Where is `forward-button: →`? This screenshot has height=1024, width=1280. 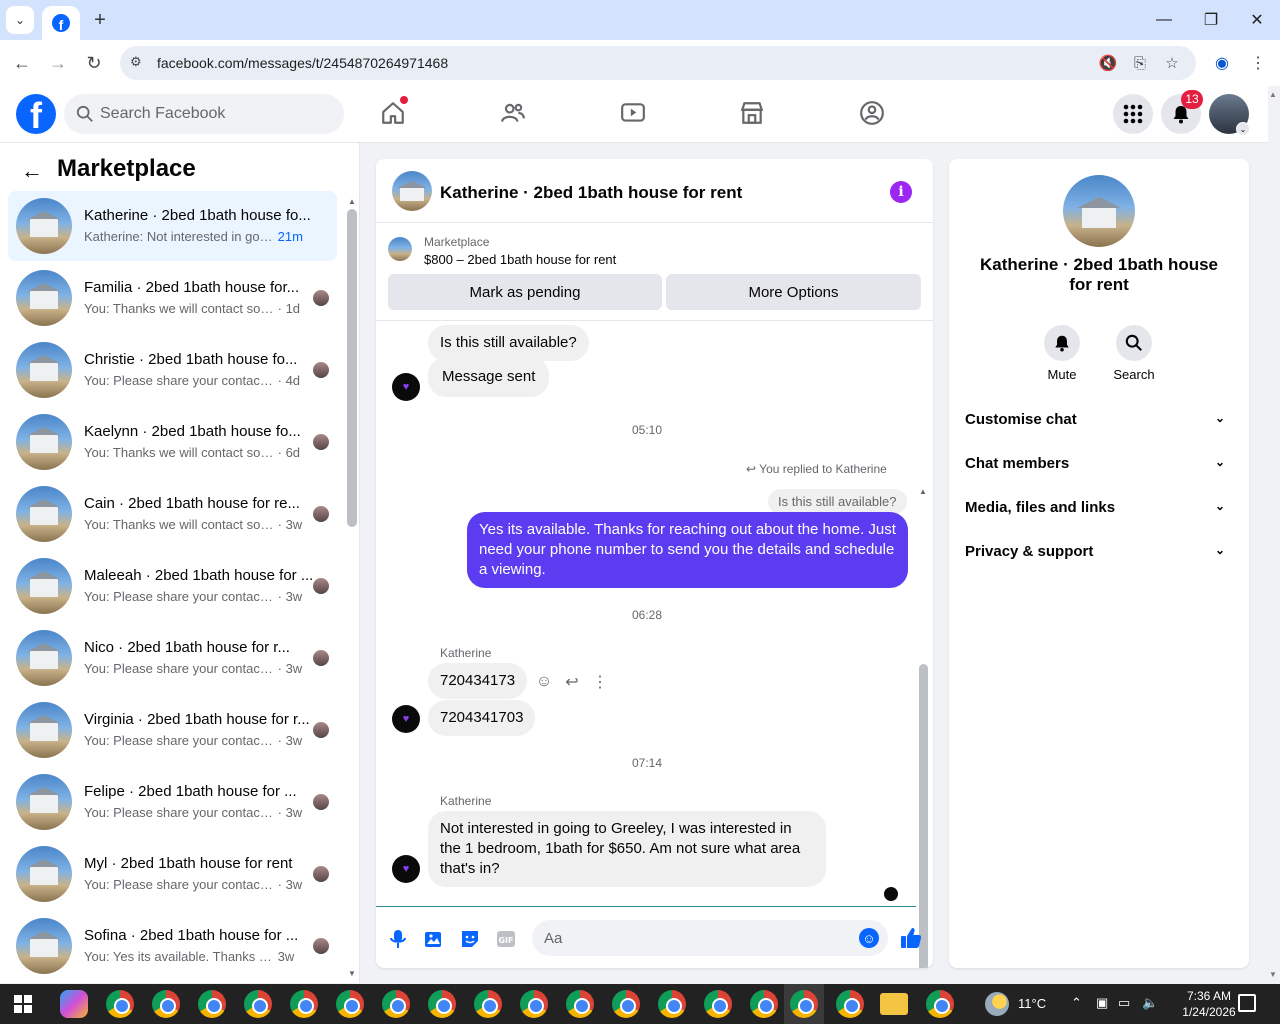 forward-button: → is located at coordinates (58, 63).